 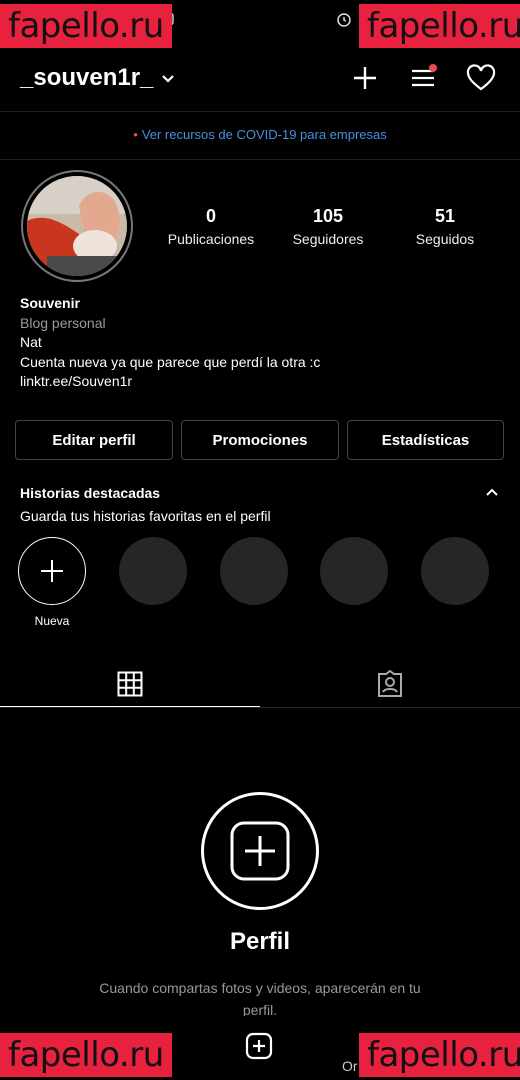 What do you see at coordinates (260, 440) in the screenshot?
I see `promotions-button: Promociones` at bounding box center [260, 440].